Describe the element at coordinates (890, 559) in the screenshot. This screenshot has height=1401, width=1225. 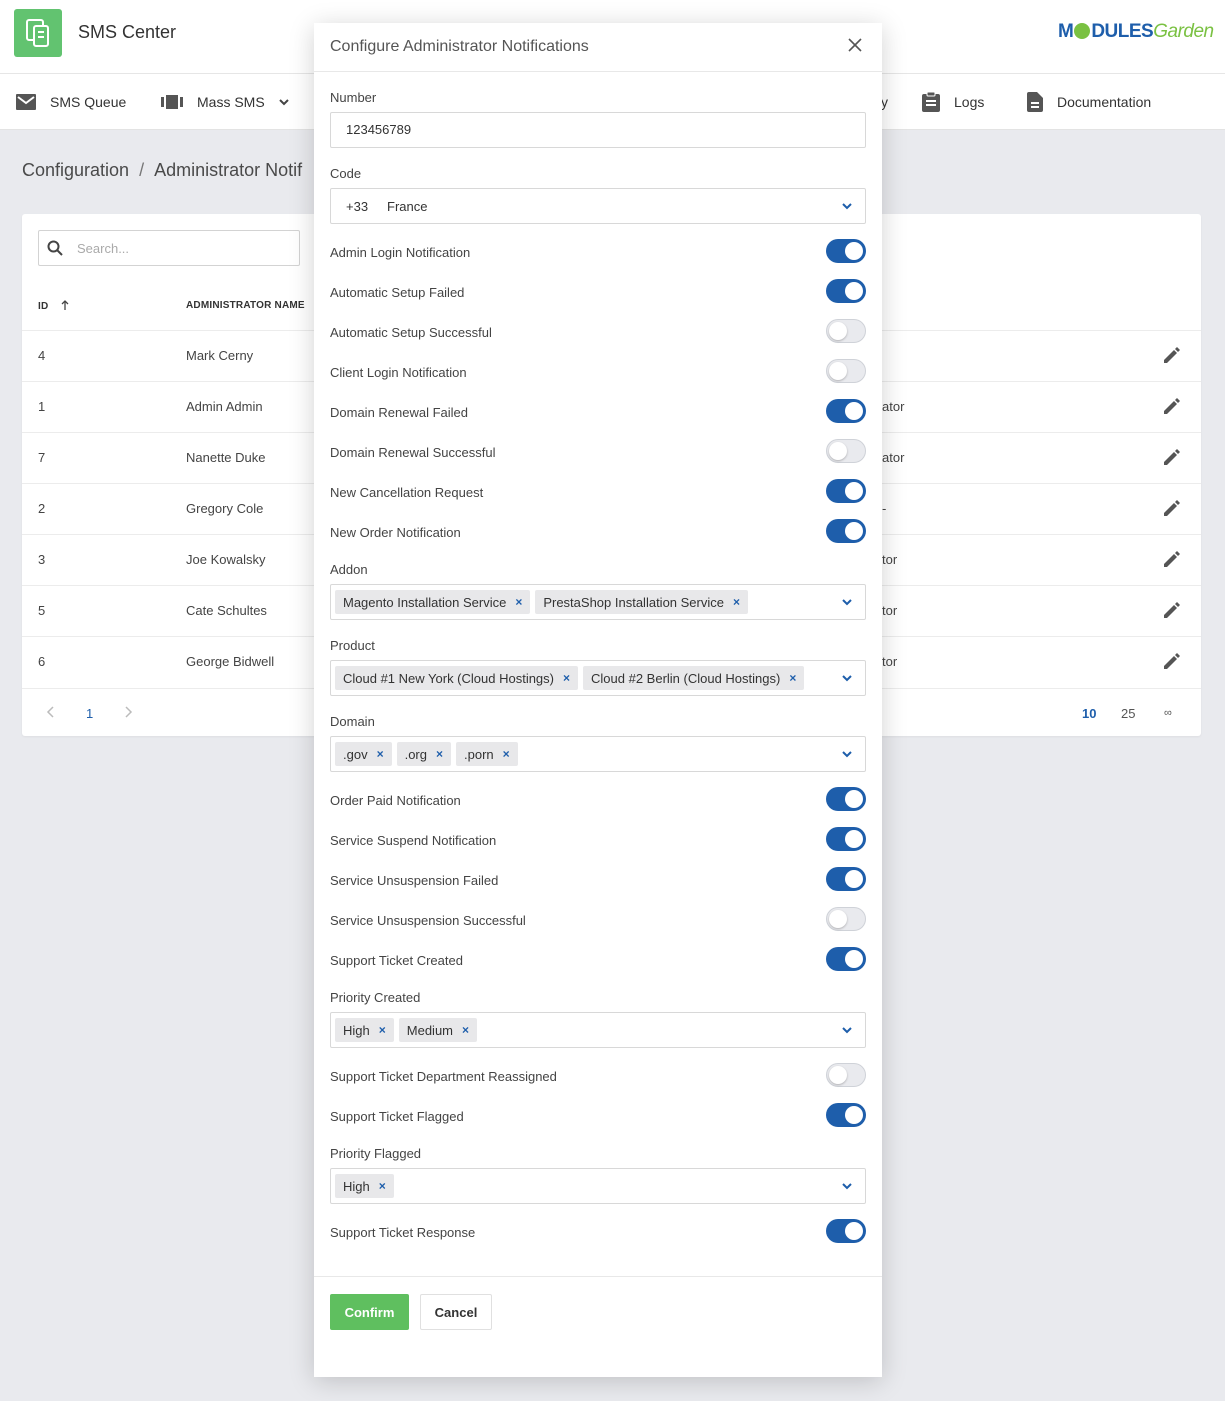
I see `cell-role-partial: tor` at that location.